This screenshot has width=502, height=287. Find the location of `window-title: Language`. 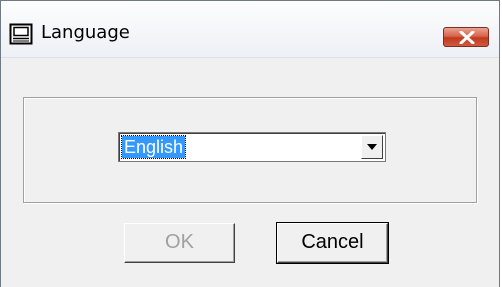

window-title: Language is located at coordinates (85, 32).